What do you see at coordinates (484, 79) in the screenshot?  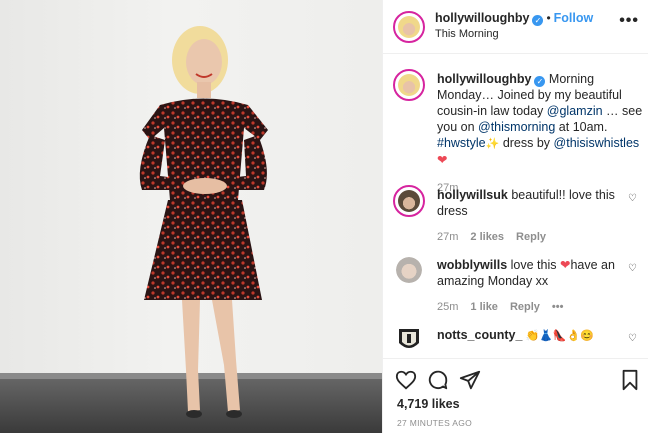 I see `caption-username: hollywilloughby` at bounding box center [484, 79].